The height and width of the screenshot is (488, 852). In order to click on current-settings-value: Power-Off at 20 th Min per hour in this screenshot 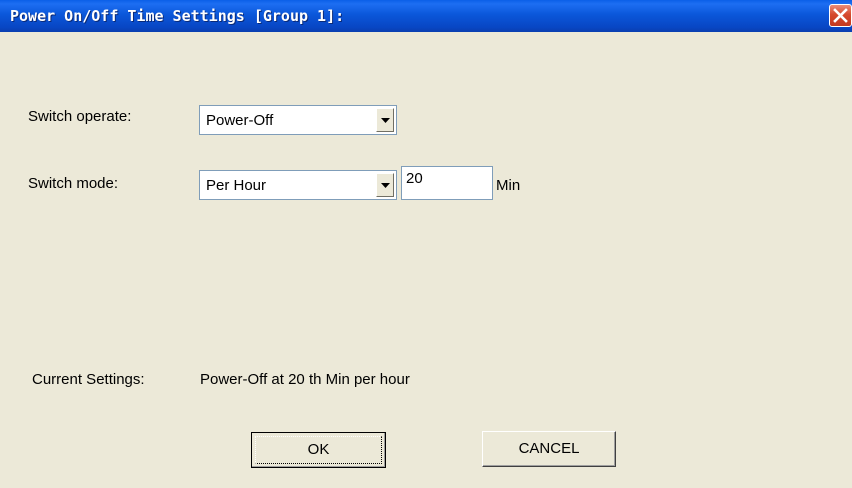, I will do `click(305, 379)`.